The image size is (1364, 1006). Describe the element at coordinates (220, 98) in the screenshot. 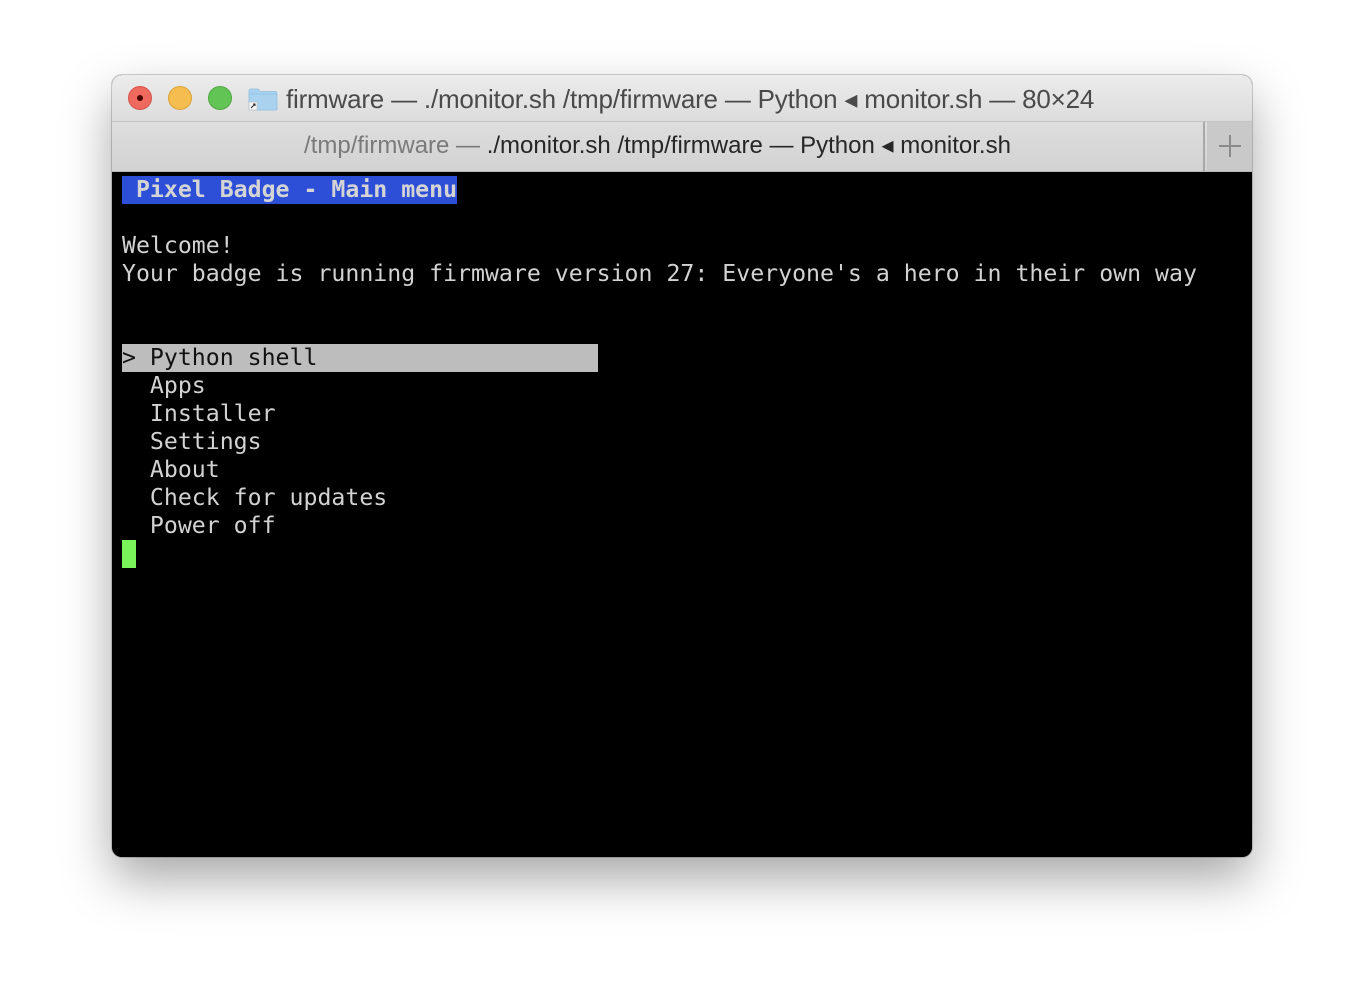

I see `zoom-button` at that location.